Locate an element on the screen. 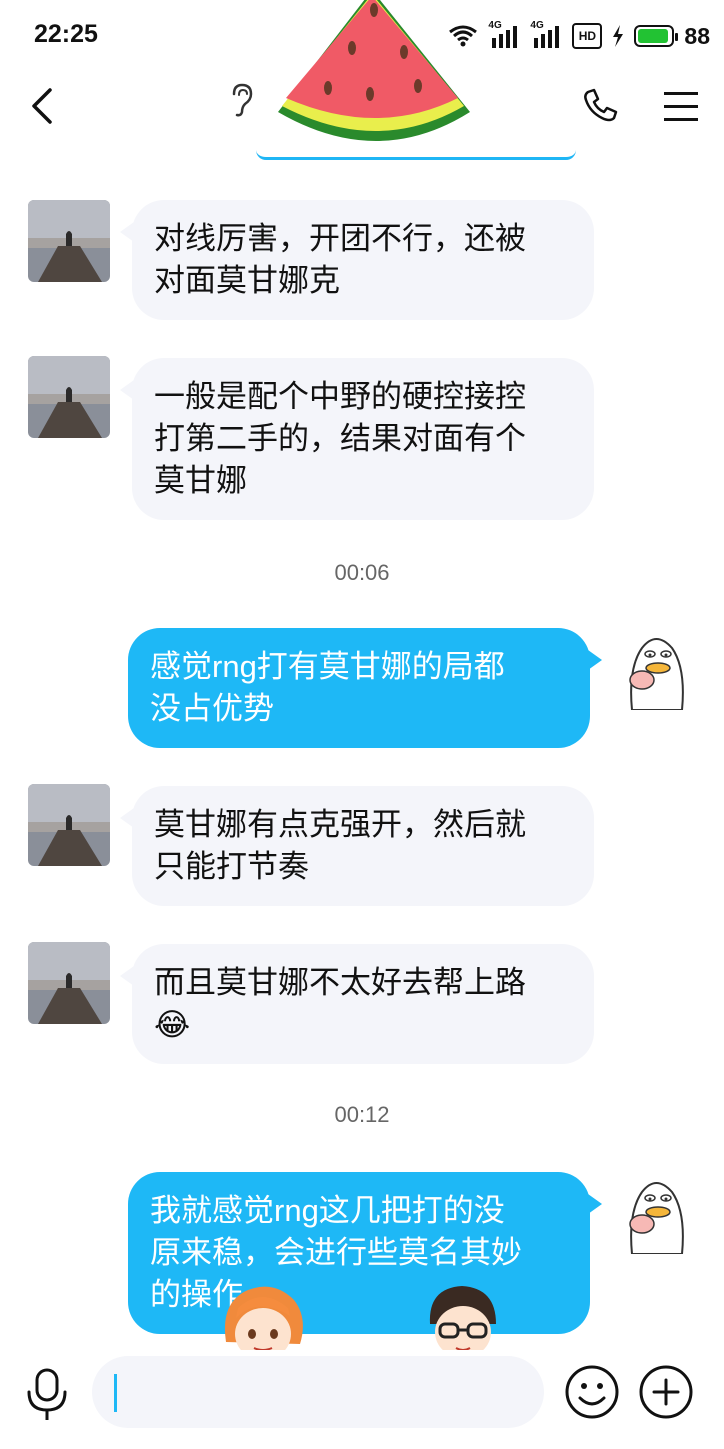 The height and width of the screenshot is (1449, 724). message-input-bar is located at coordinates (362, 1400).